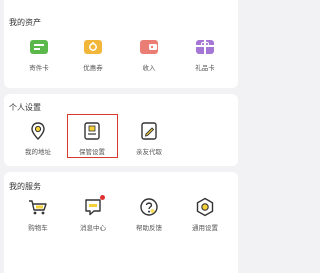 The image size is (320, 273). Describe the element at coordinates (93, 206) in the screenshot. I see `message-icon` at that location.